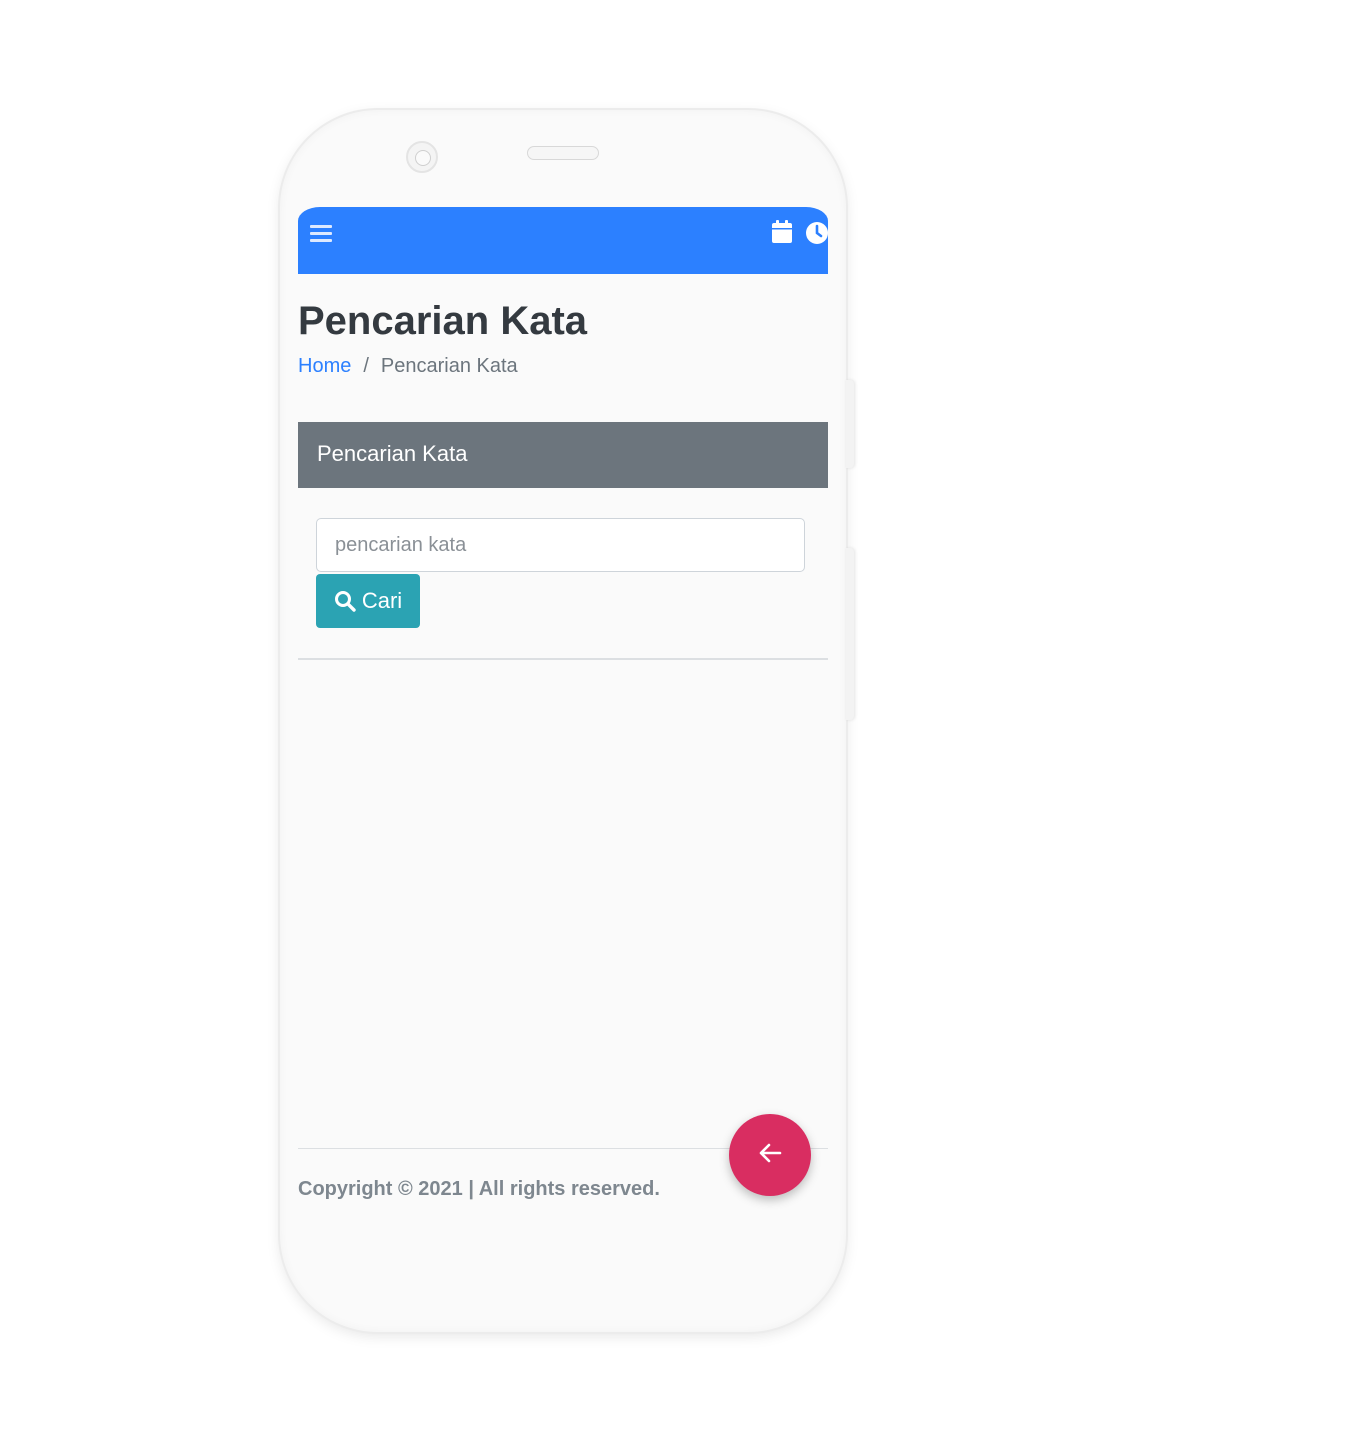  Describe the element at coordinates (345, 601) in the screenshot. I see `search-icon` at that location.